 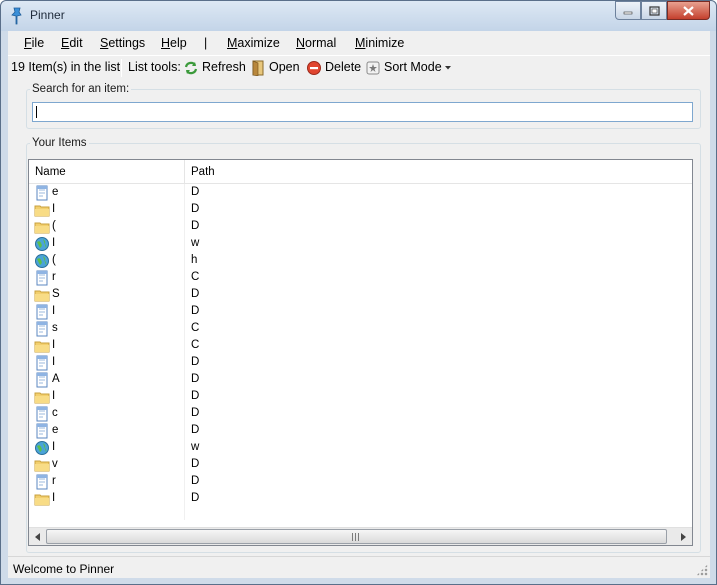 I want to click on chevron-right-icon, so click(x=683, y=536).